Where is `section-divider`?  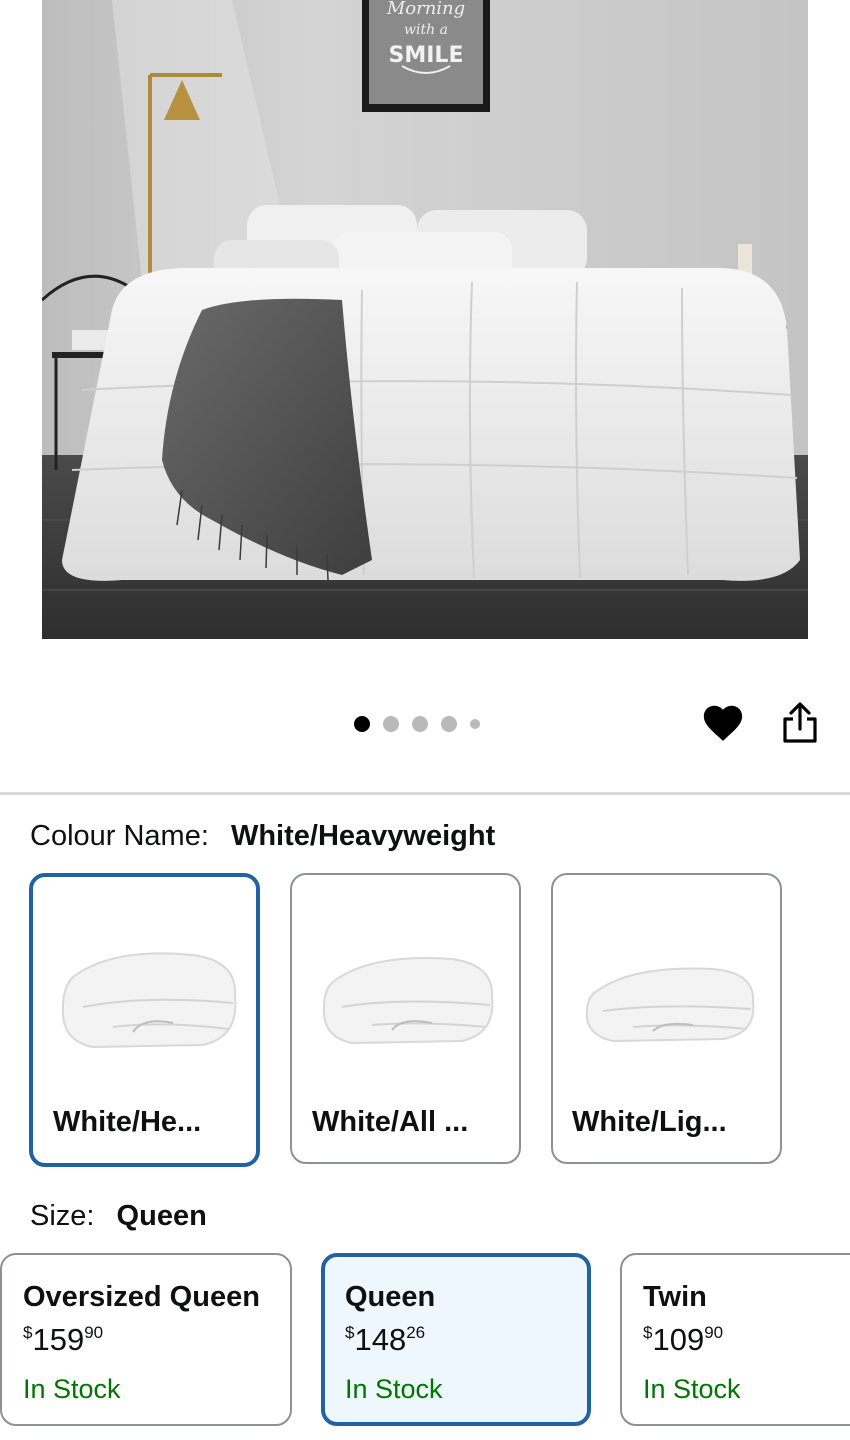 section-divider is located at coordinates (425, 793).